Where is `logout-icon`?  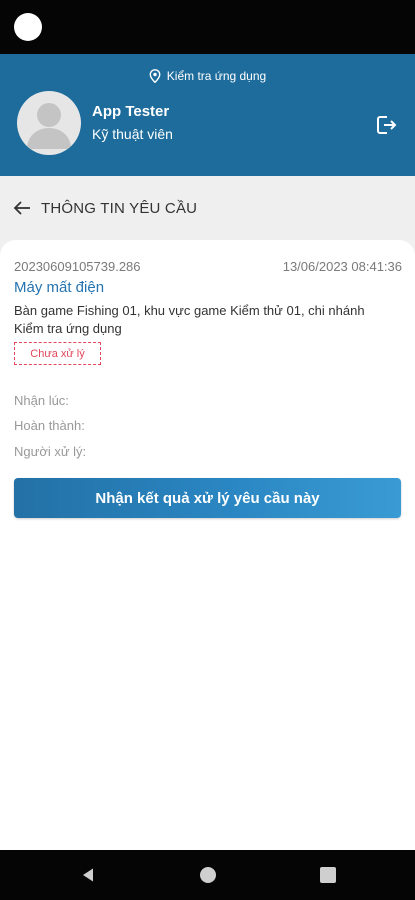
logout-icon is located at coordinates (387, 125).